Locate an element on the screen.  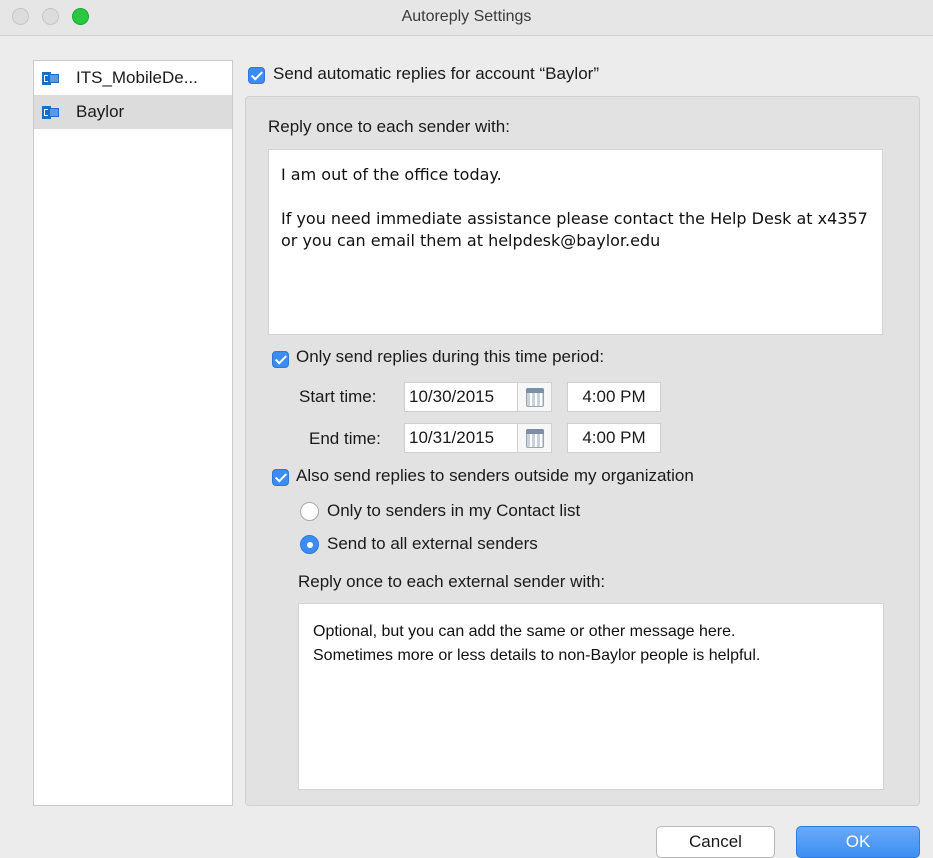
end-date-field: 10/31/2015 is located at coordinates (461, 438).